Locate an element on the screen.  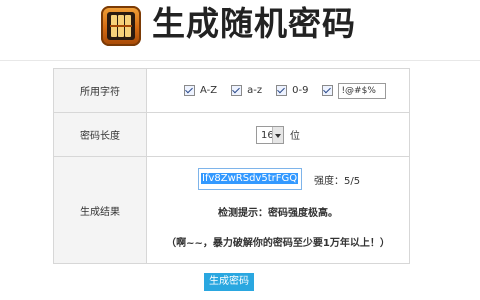
chevron-down-icon is located at coordinates (277, 134).